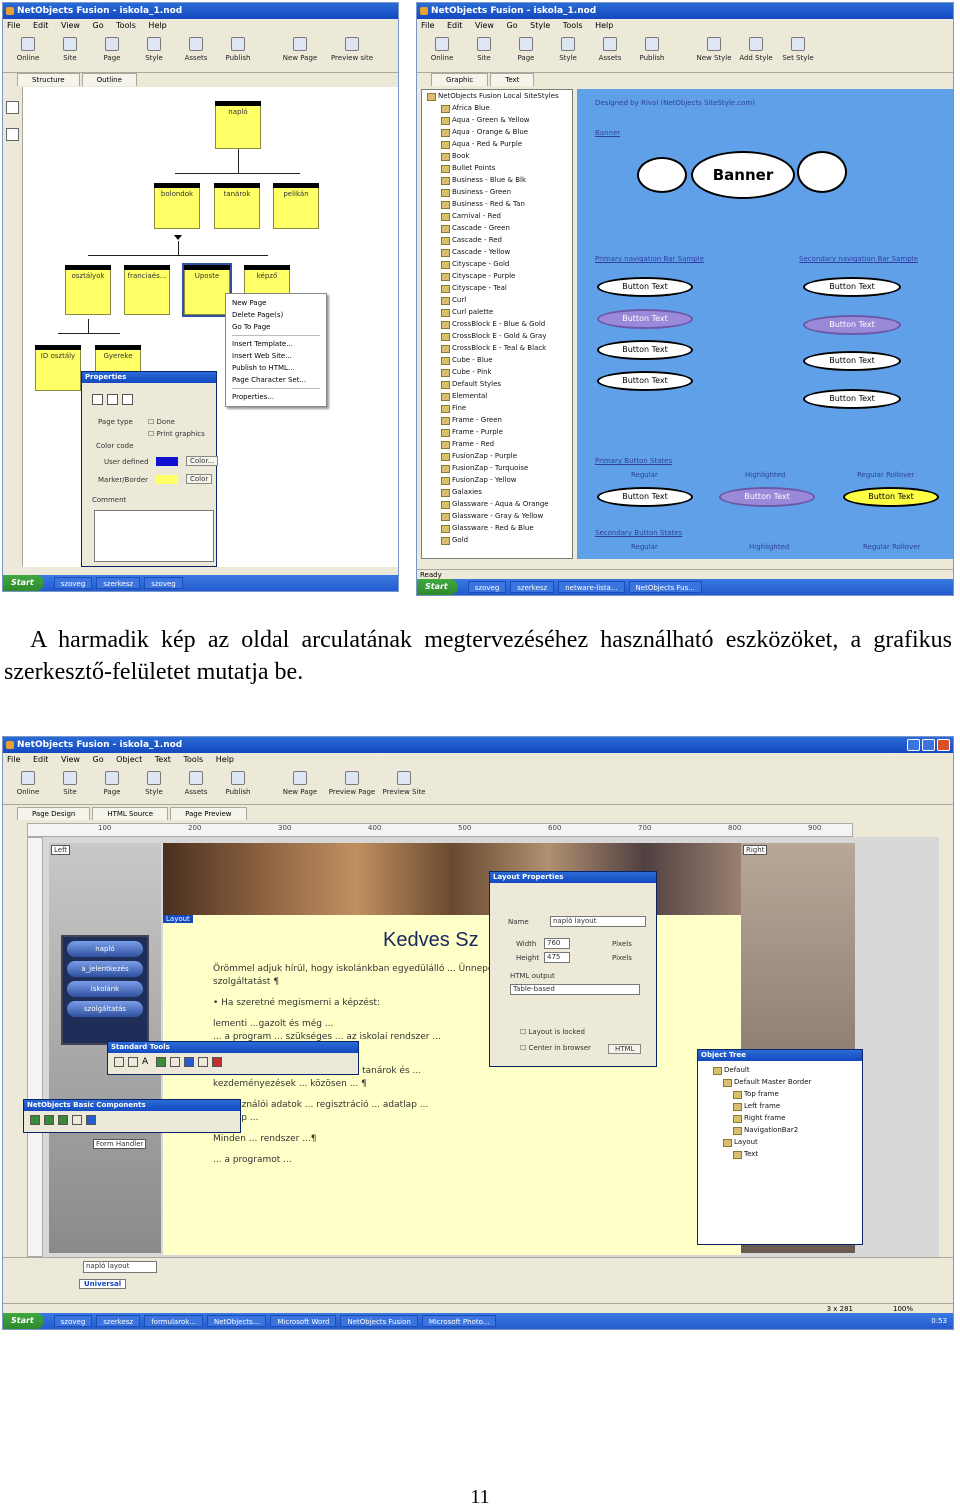  I want to click on menu-file: File, so click(13, 25).